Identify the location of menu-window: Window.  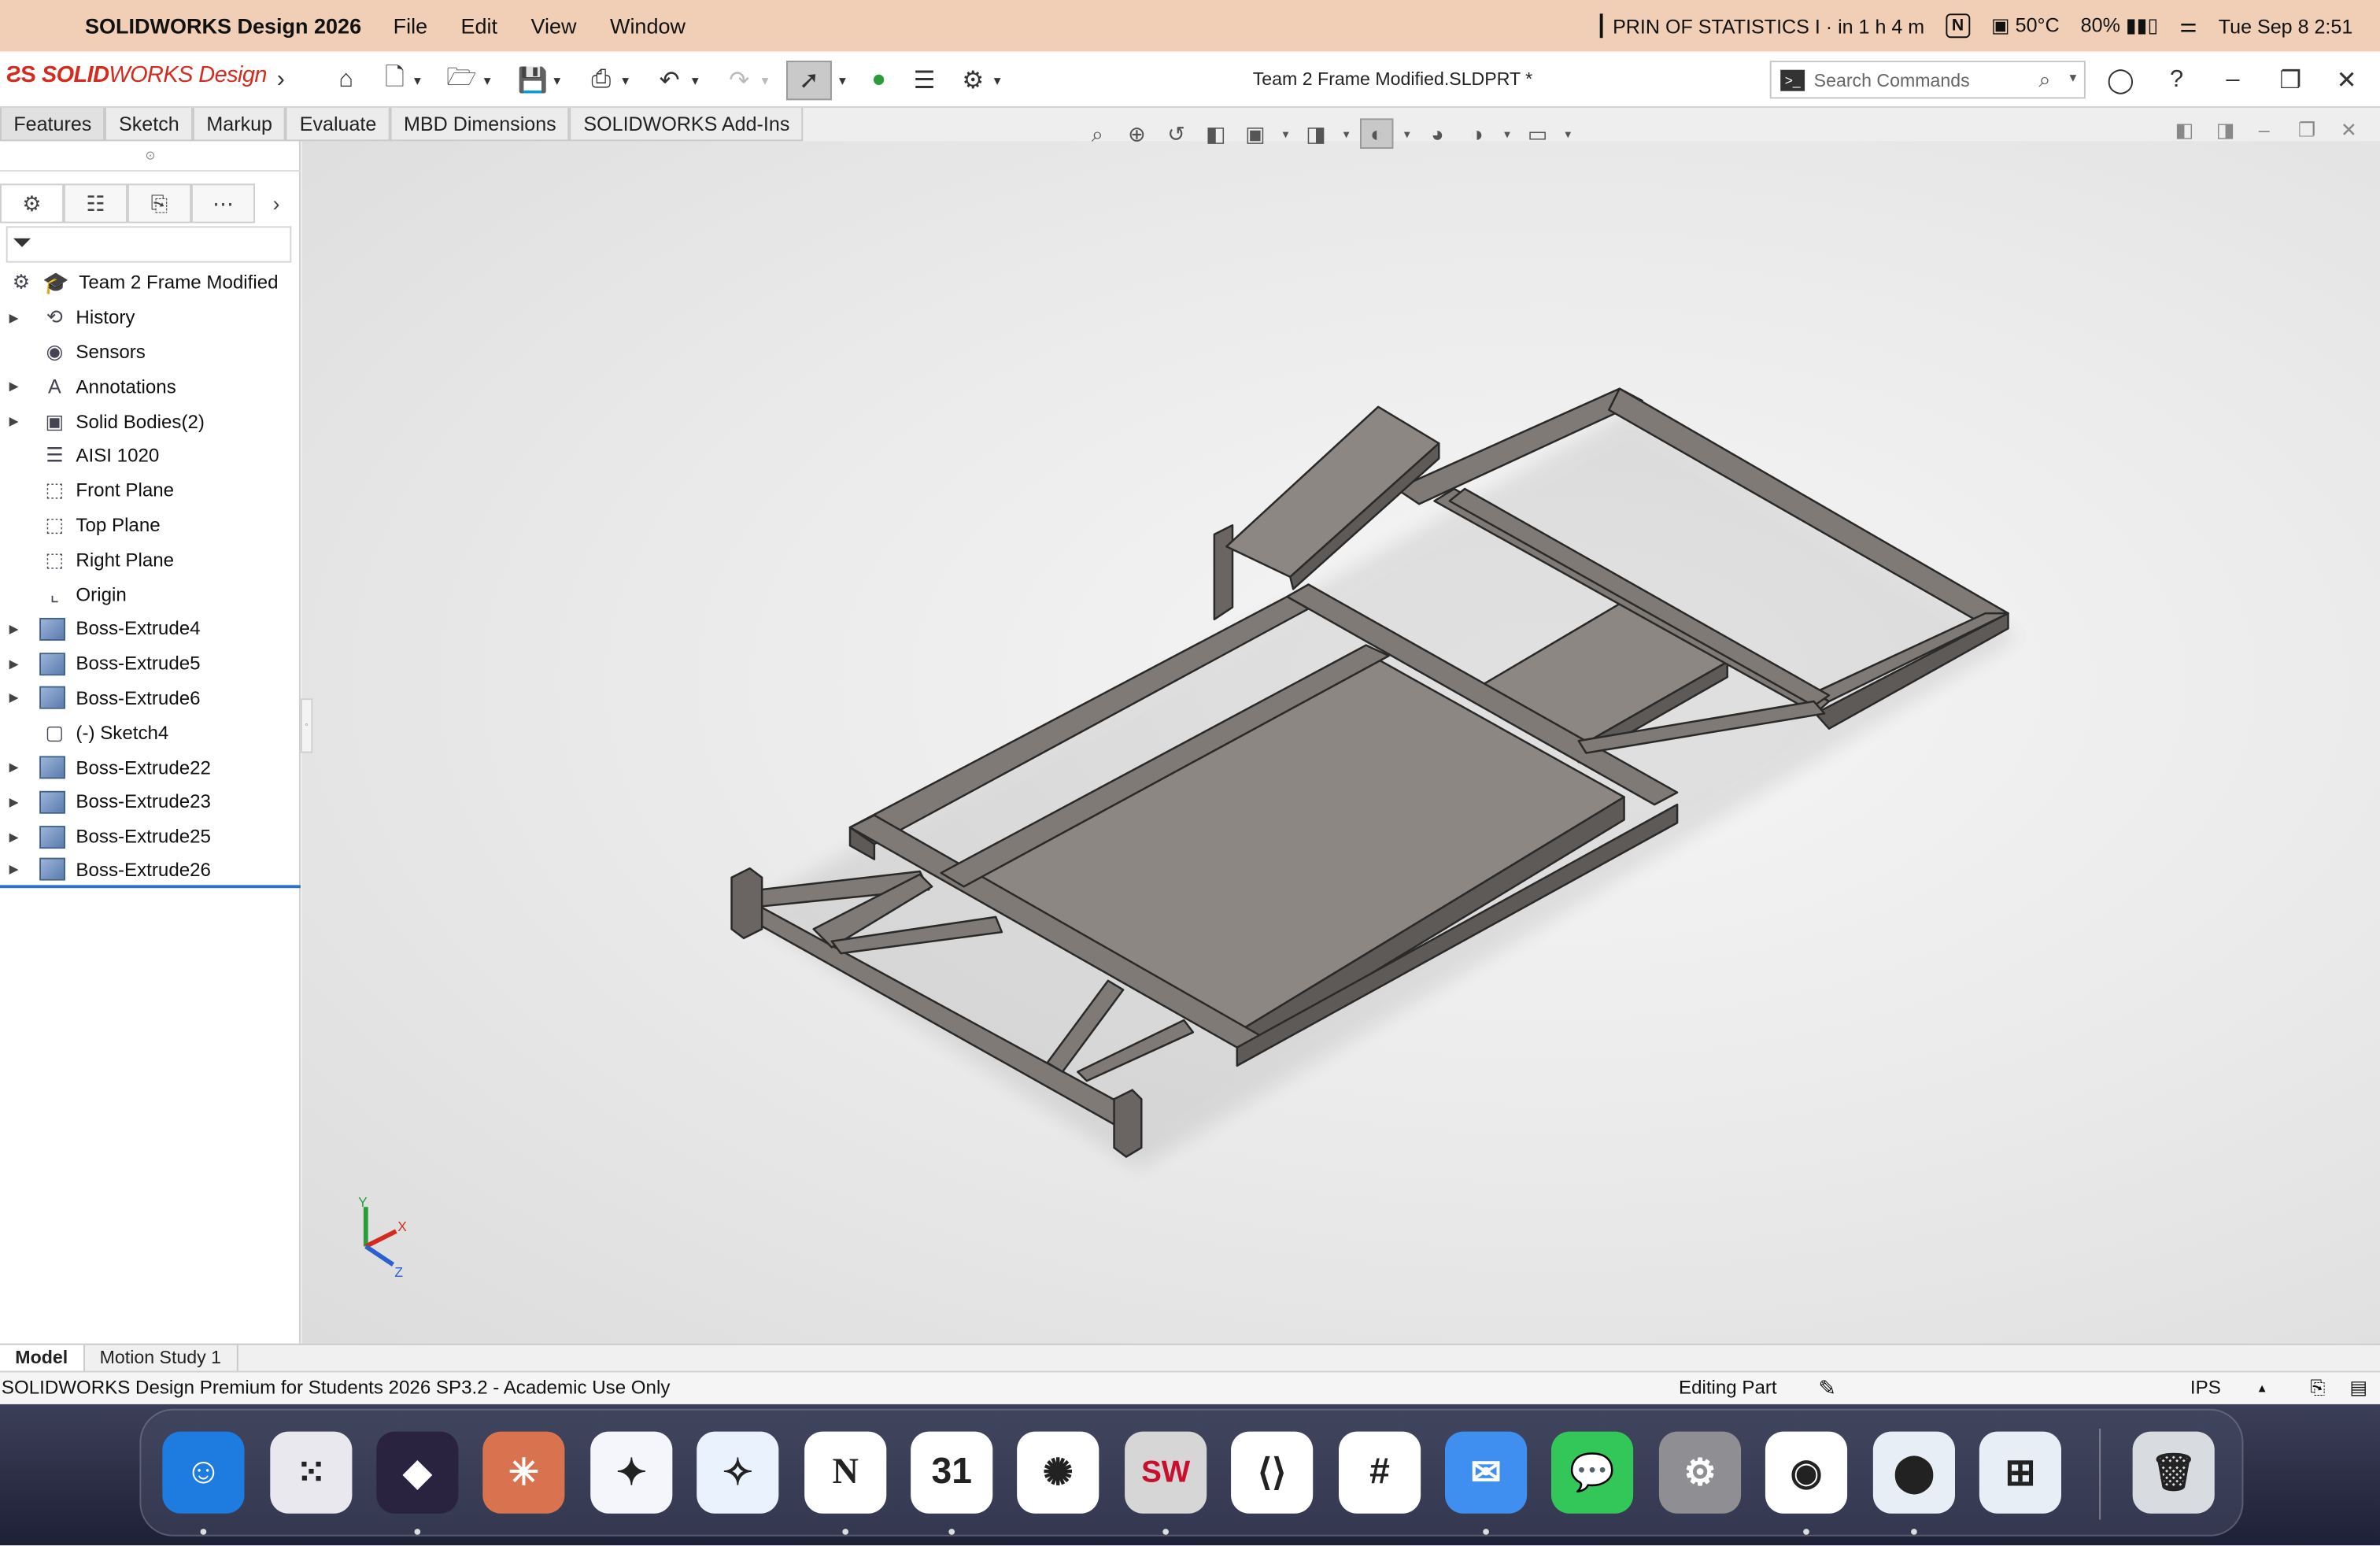
(648, 26).